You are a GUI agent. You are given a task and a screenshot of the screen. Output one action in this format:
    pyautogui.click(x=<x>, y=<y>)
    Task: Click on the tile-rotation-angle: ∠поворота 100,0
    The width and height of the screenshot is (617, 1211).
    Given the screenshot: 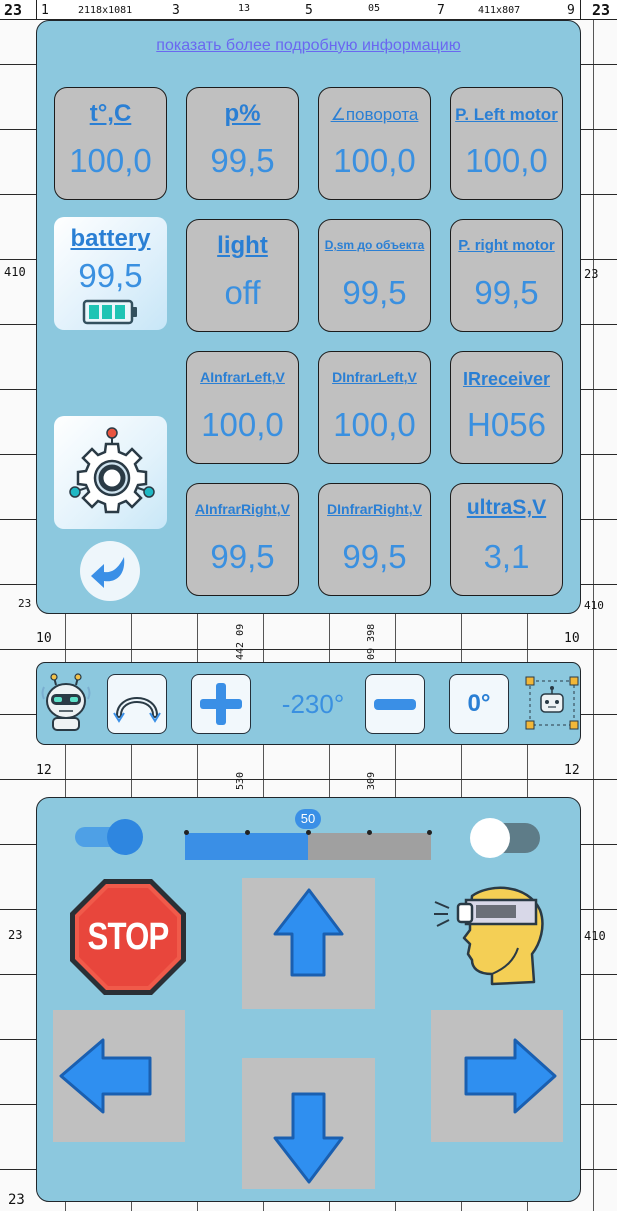 What is the action you would take?
    pyautogui.click(x=374, y=143)
    